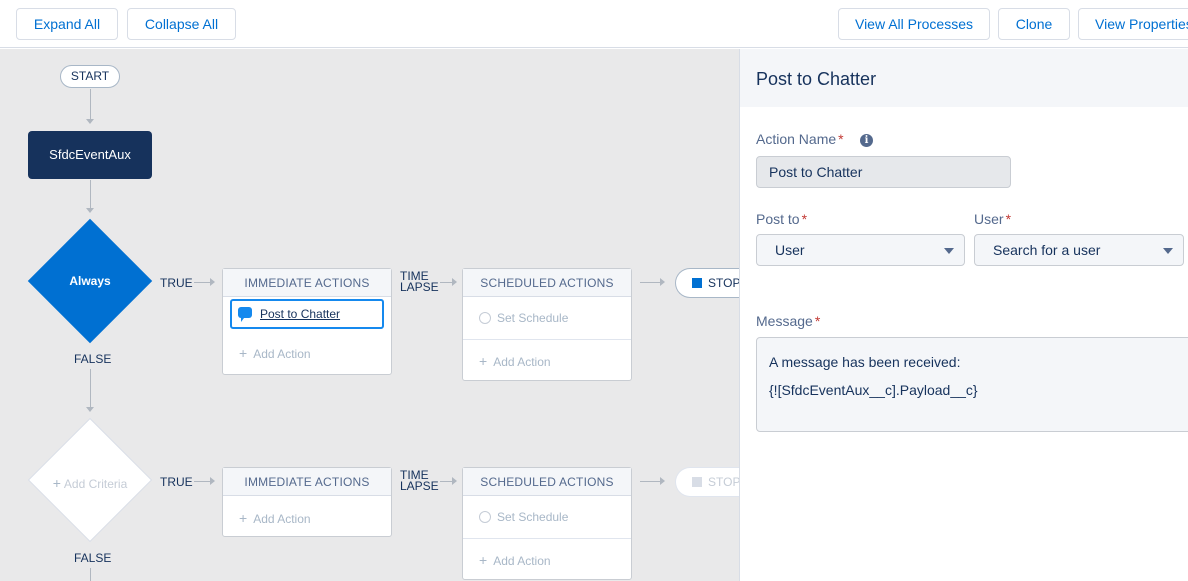  Describe the element at coordinates (181, 24) in the screenshot. I see `collapse-all-button: Collapse All` at that location.